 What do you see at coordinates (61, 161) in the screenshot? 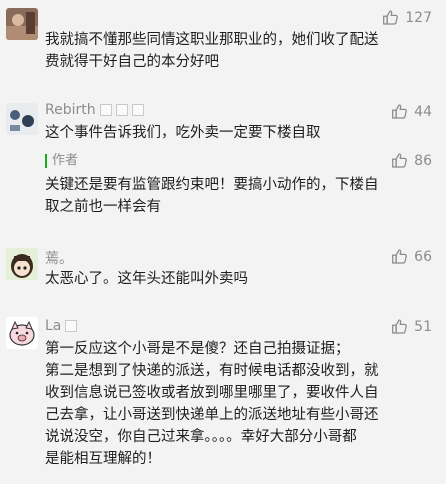
I see `author-reply-tag: 作者` at bounding box center [61, 161].